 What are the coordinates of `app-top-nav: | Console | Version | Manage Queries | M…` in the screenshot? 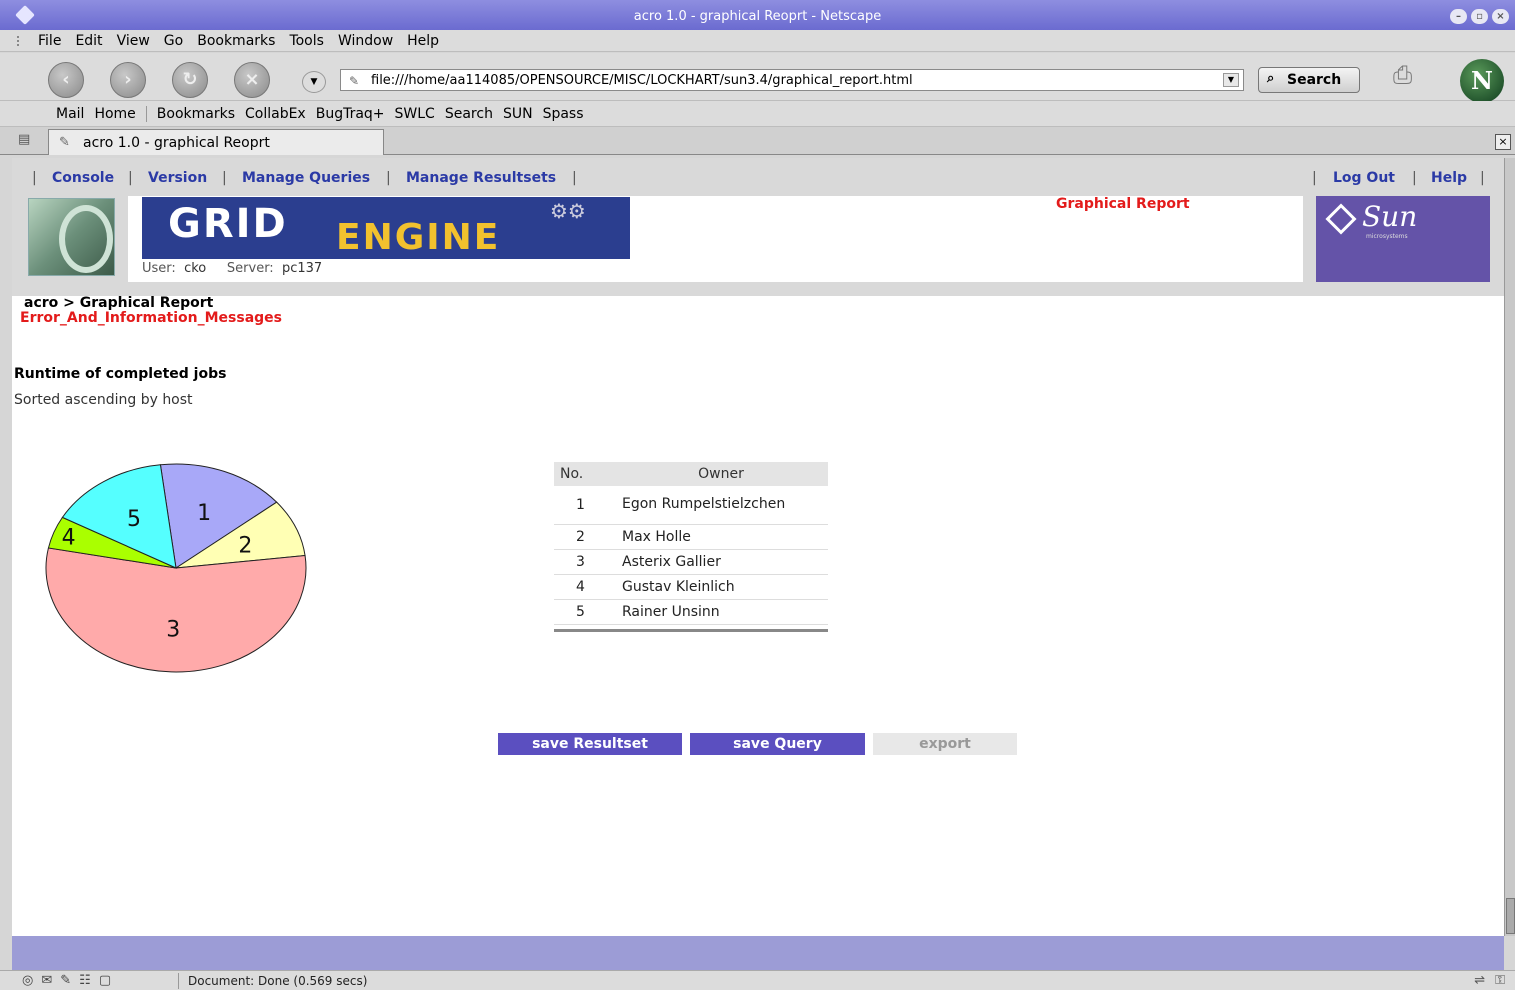 It's located at (758, 177).